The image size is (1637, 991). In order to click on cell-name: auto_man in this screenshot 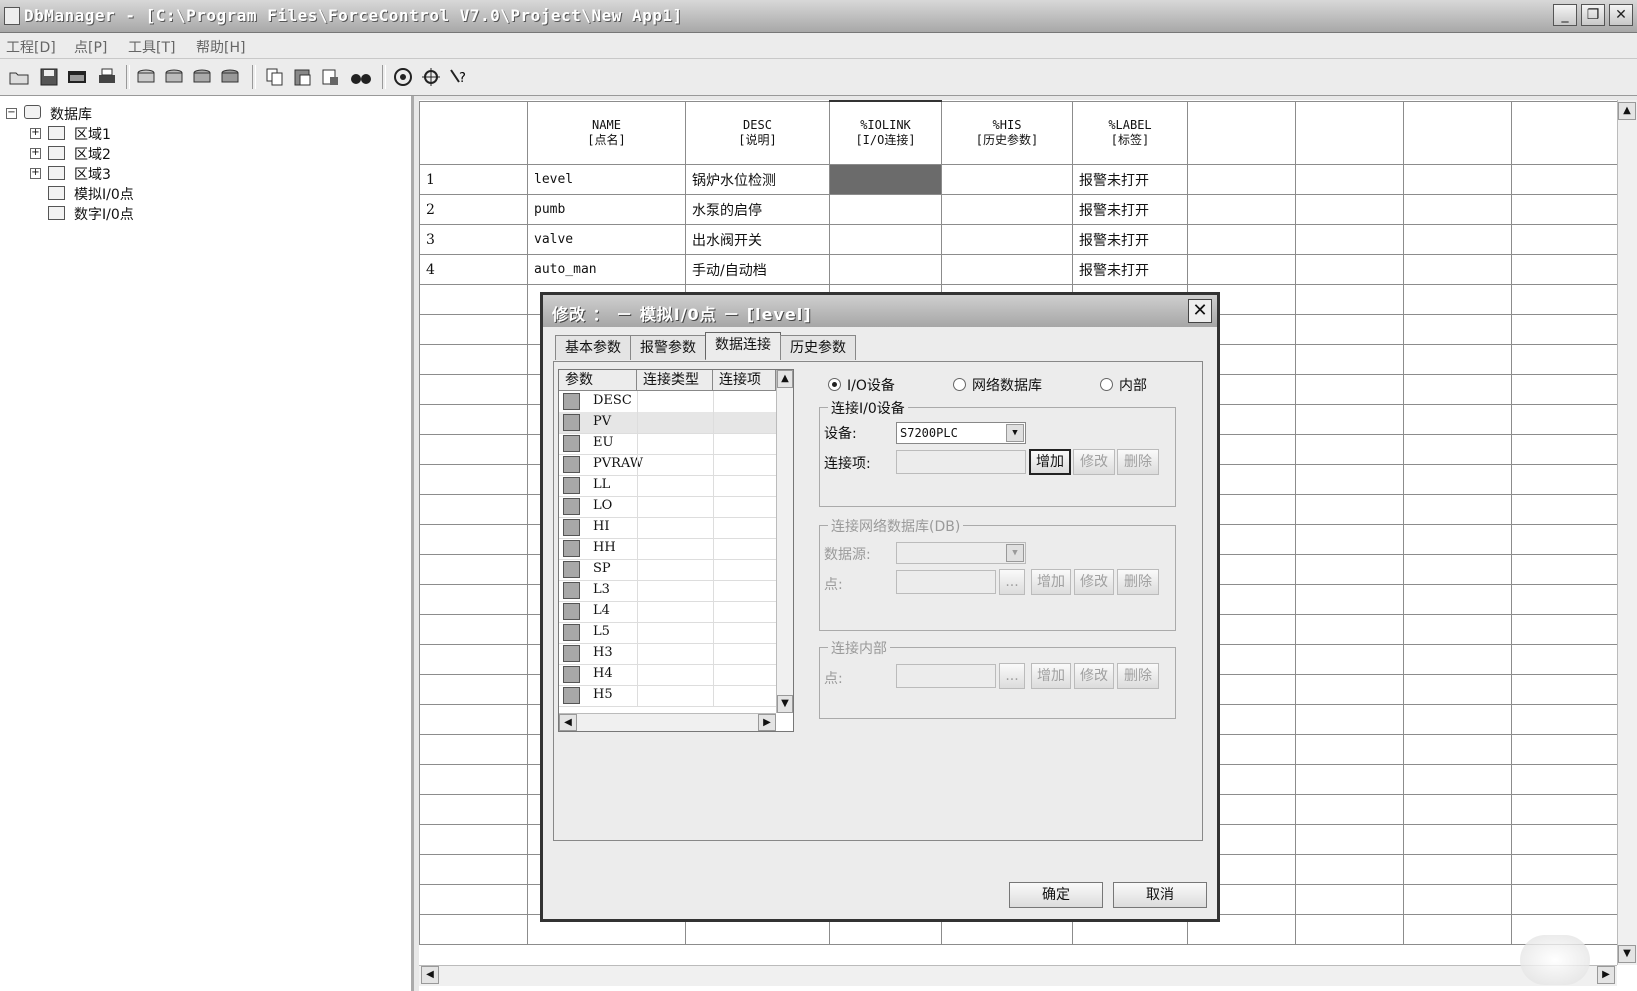, I will do `click(606, 269)`.